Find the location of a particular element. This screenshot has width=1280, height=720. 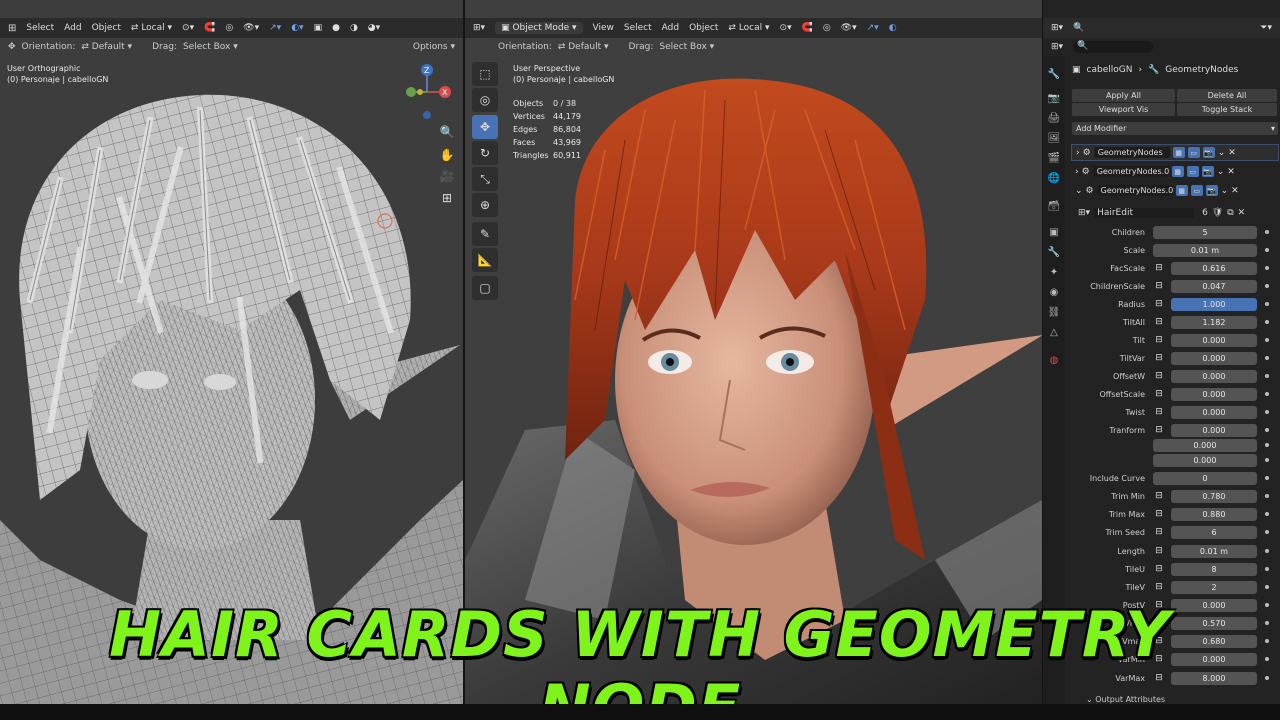

cursor-tool-icon: ◎ is located at coordinates (485, 100).